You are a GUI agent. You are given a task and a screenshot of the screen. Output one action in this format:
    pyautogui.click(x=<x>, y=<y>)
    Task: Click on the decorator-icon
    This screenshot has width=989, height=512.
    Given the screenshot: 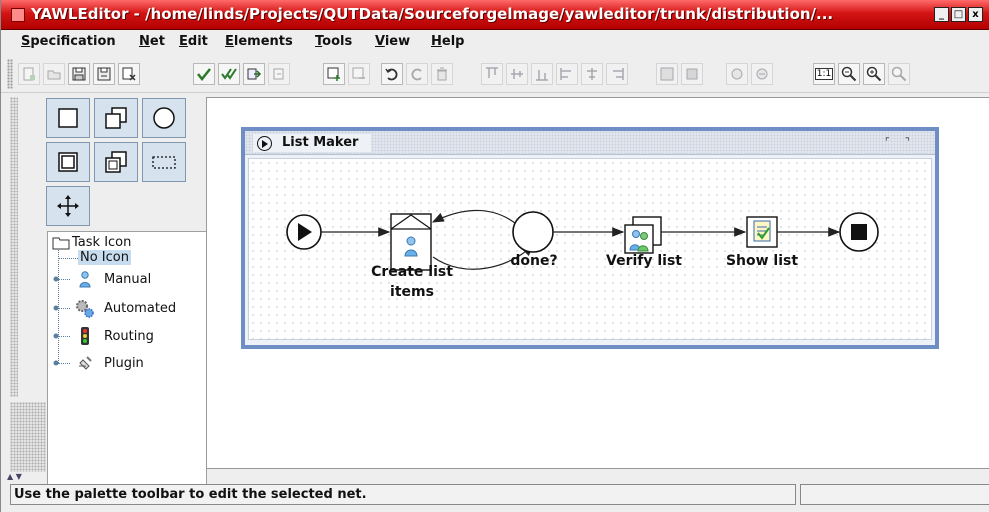 What is the action you would take?
    pyautogui.click(x=737, y=74)
    